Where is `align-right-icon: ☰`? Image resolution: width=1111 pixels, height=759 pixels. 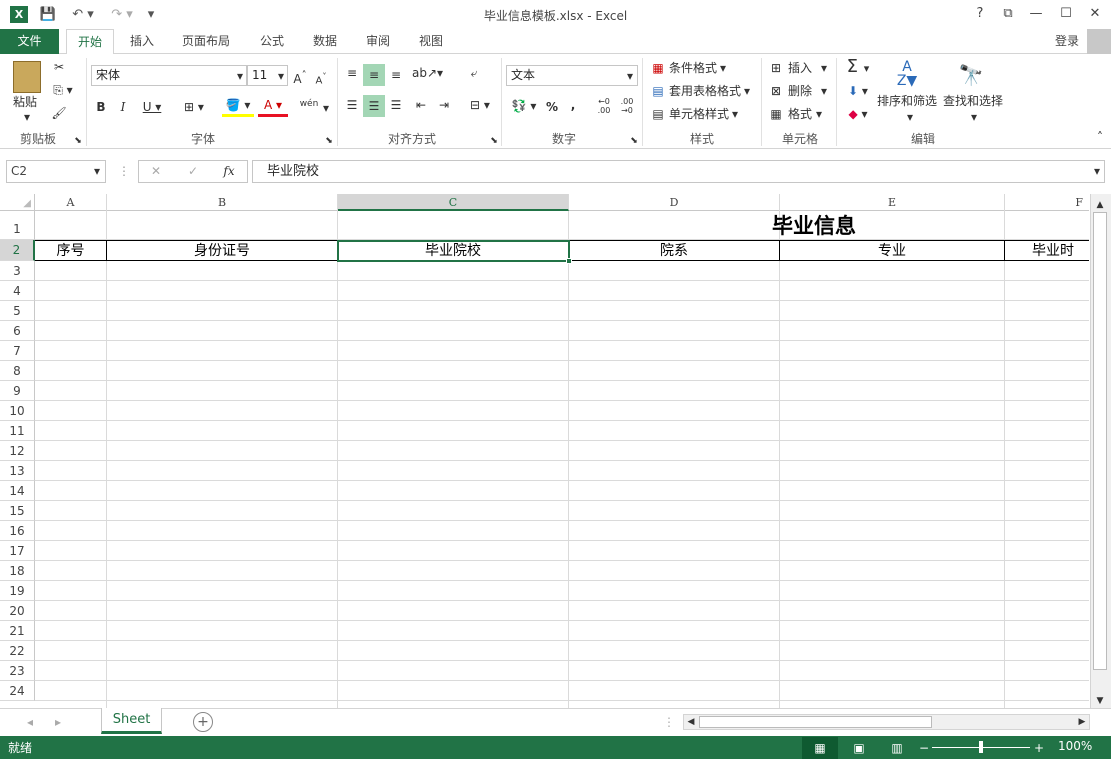 align-right-icon: ☰ is located at coordinates (396, 105).